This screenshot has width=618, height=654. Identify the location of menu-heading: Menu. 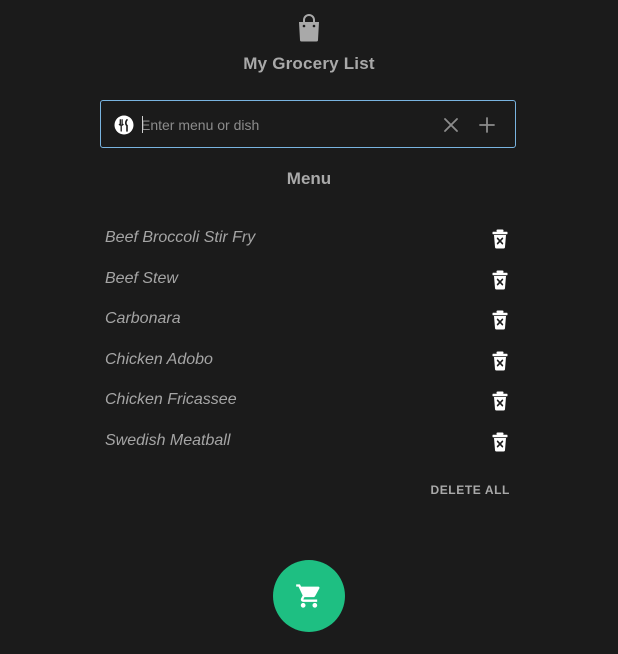
(309, 178).